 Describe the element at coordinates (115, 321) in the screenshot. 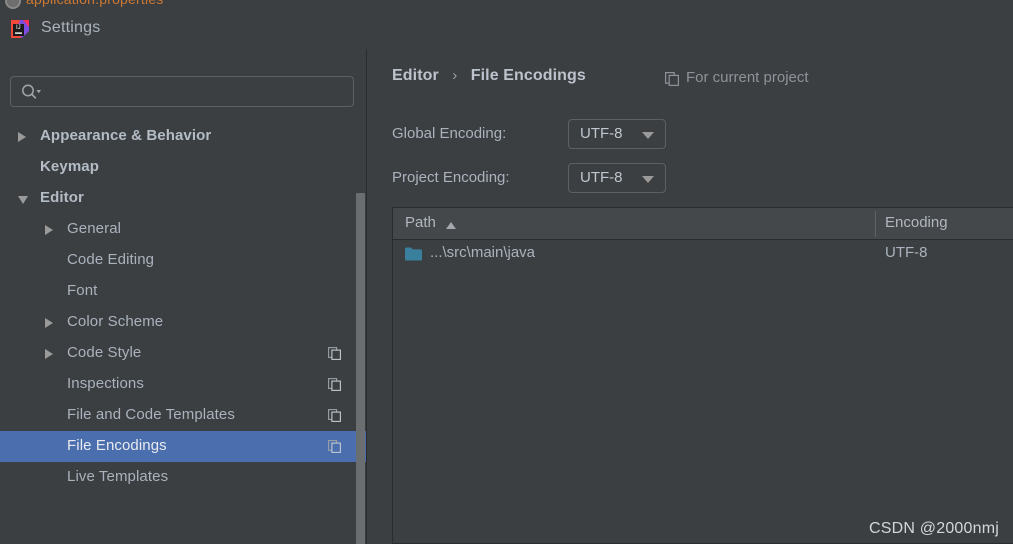

I see `sidebar-item-label: Color Scheme` at that location.